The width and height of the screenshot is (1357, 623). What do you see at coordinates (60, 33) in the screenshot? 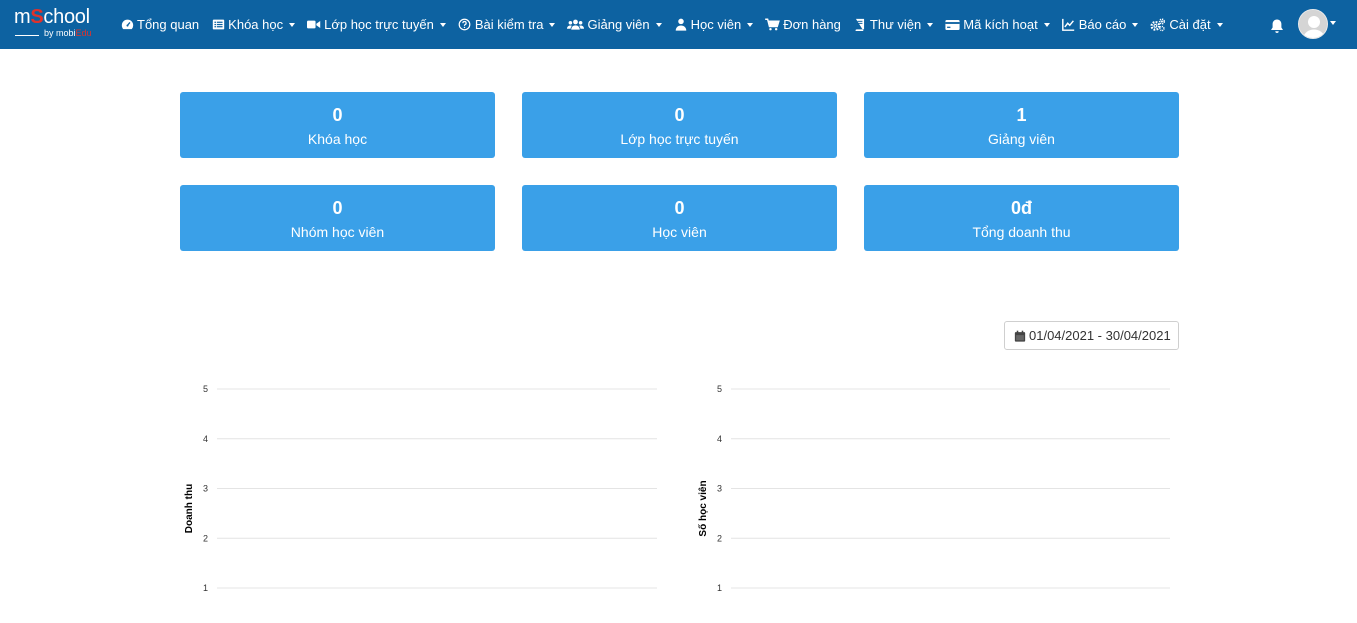
I see `logo-subtitle-prefix: by mobi` at bounding box center [60, 33].